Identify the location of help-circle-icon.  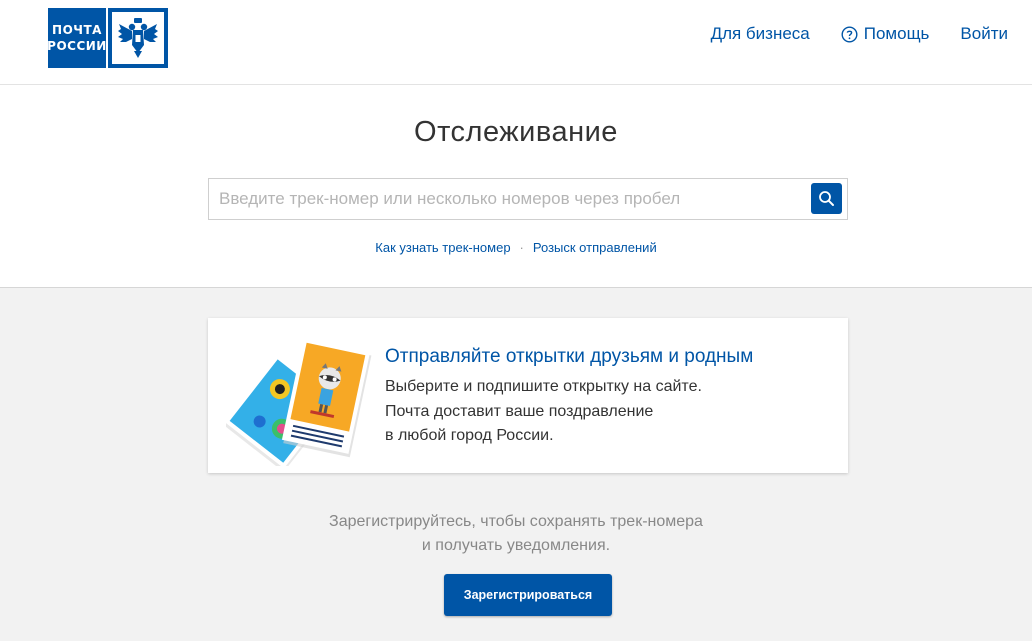
(849, 34).